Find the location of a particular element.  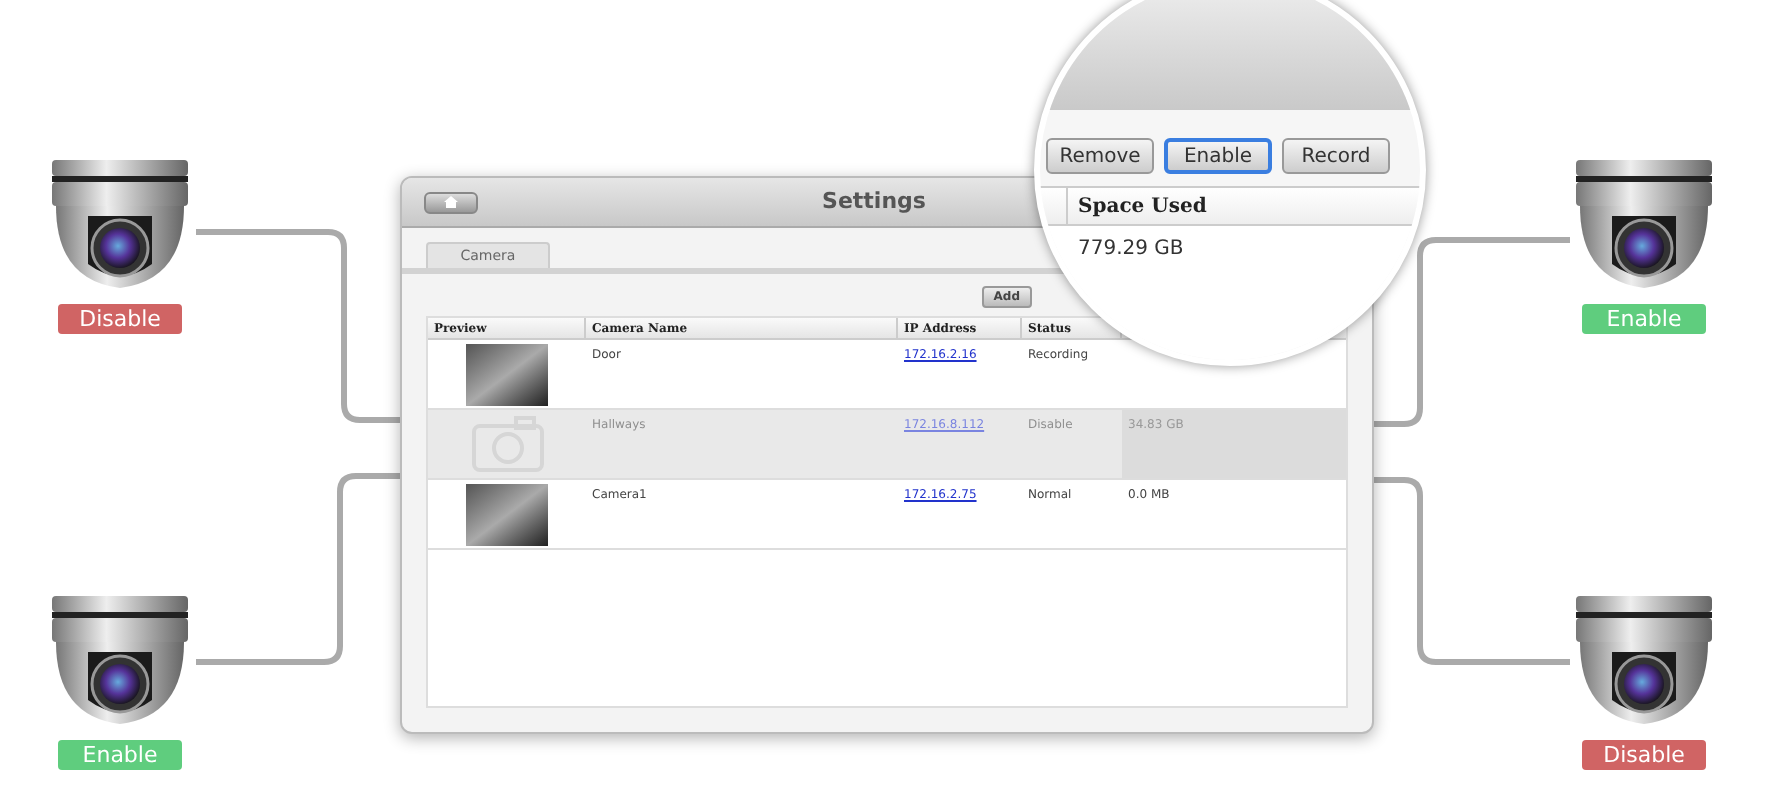

action-button: Enable is located at coordinates (1218, 156).